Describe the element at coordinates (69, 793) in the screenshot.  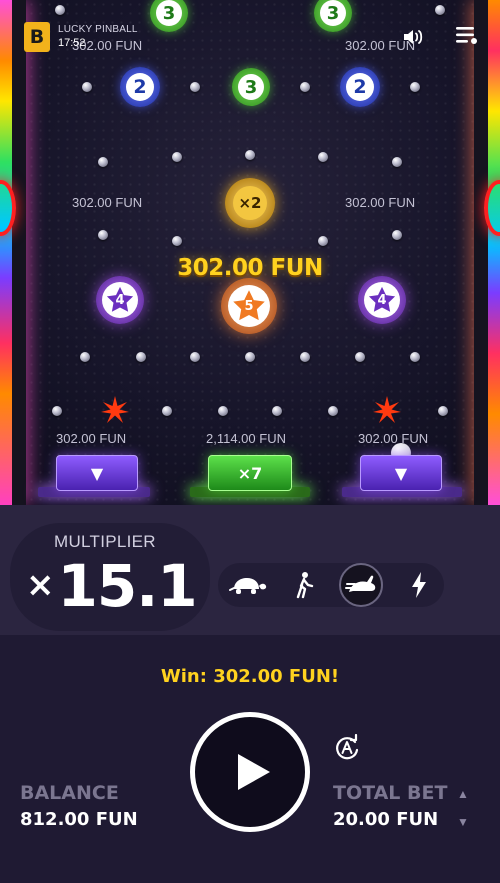
I see `balance-label: BALANCE` at that location.